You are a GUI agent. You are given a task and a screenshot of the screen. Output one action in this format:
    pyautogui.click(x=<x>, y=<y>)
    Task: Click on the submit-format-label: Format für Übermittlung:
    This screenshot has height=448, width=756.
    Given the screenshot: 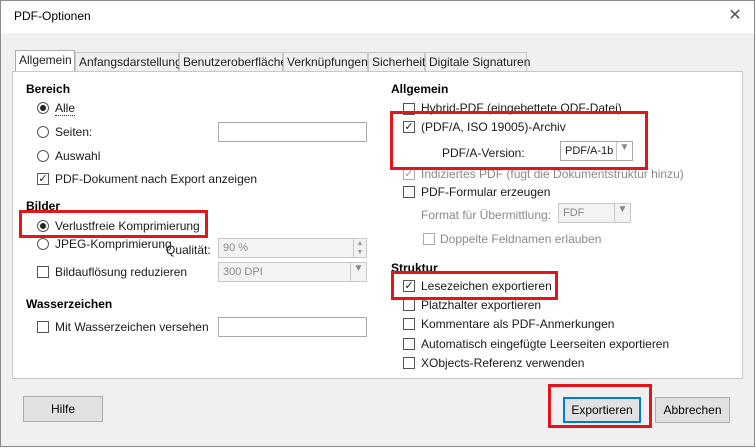 What is the action you would take?
    pyautogui.click(x=486, y=215)
    